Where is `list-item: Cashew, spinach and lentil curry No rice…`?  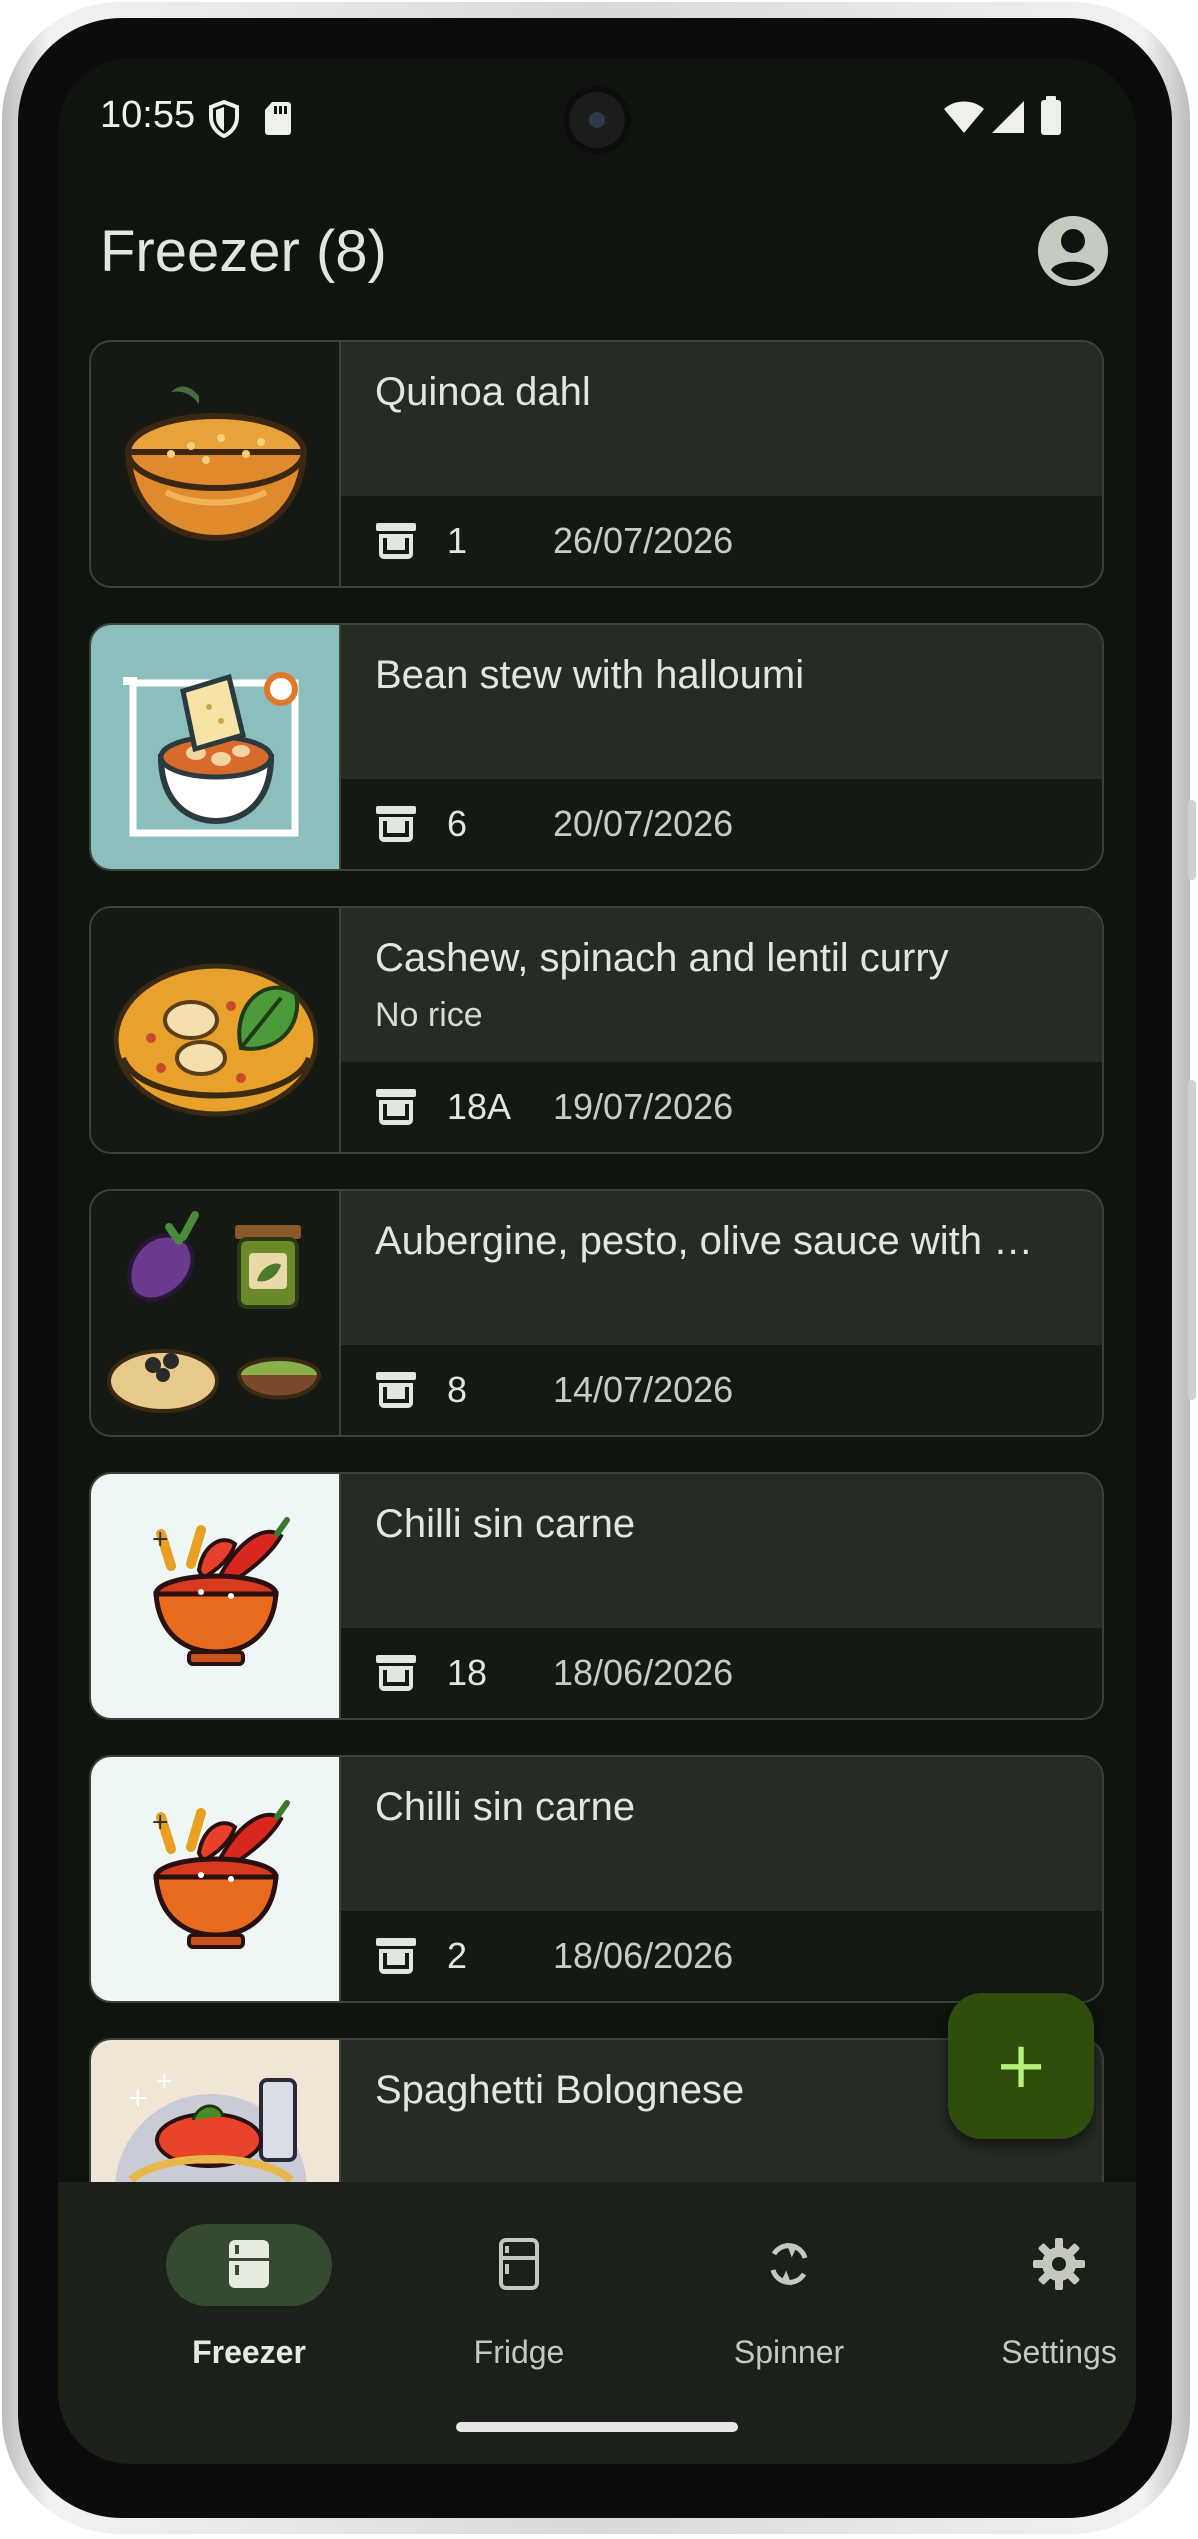
list-item: Cashew, spinach and lentil curry No rice… is located at coordinates (596, 1030).